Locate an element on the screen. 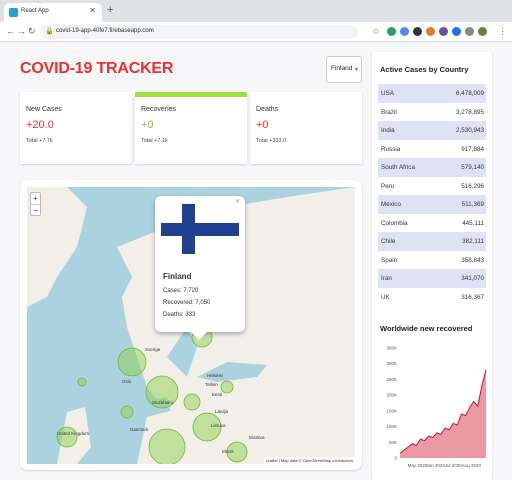 The width and height of the screenshot is (512, 480). x-tick-label: Aug 2020 is located at coordinates (472, 465).